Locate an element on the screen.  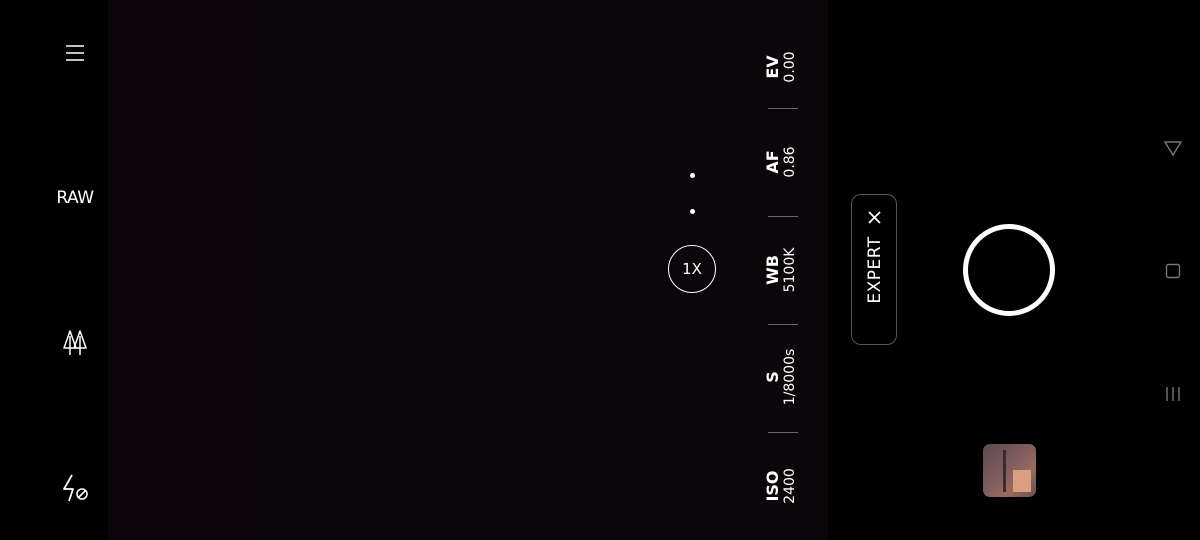
param-shutter-speed: S 1/8000s is located at coordinates (788, 377).